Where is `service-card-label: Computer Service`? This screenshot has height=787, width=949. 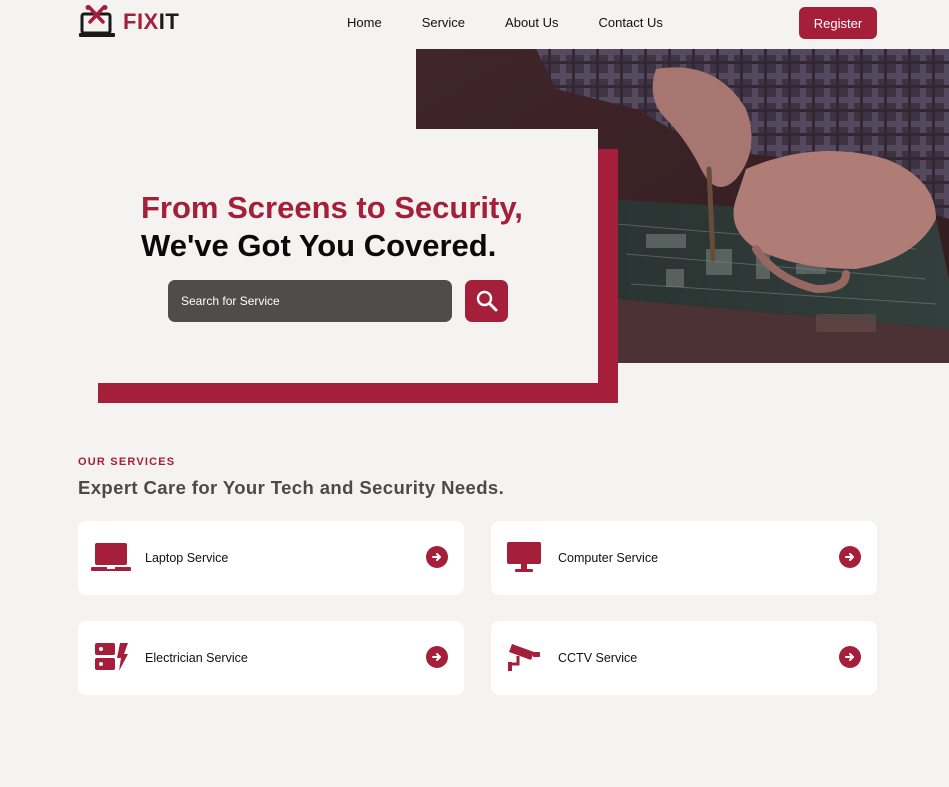 service-card-label: Computer Service is located at coordinates (608, 558).